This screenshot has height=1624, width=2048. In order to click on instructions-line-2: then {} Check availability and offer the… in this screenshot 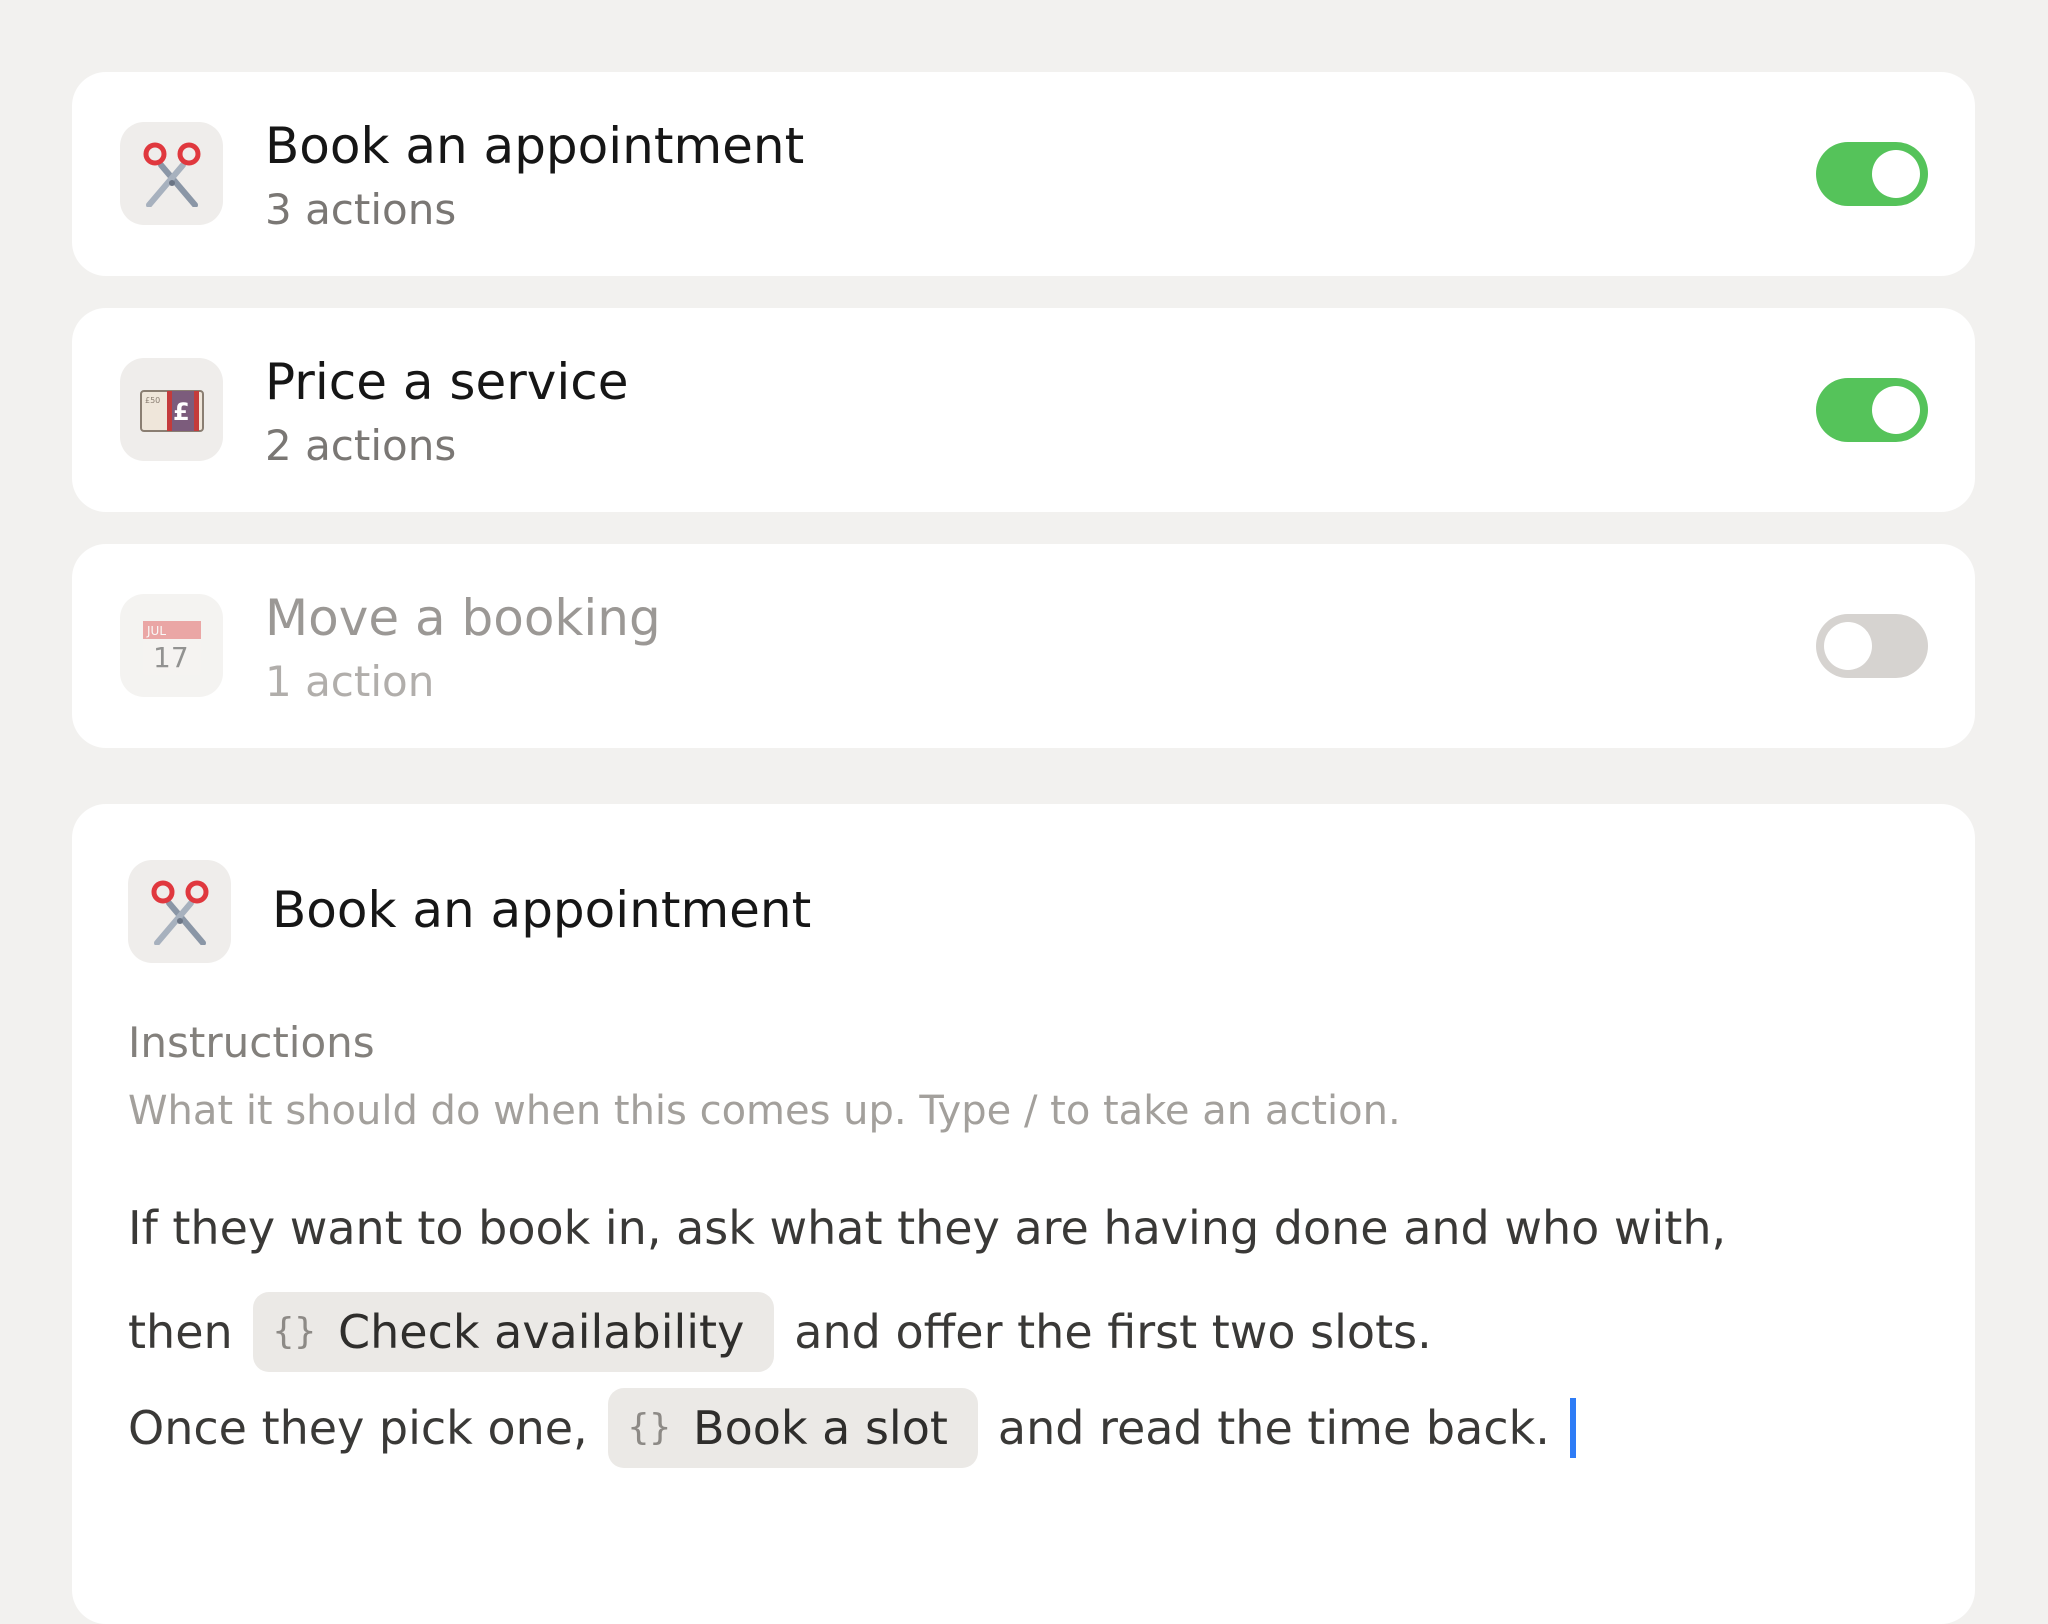, I will do `click(780, 1332)`.